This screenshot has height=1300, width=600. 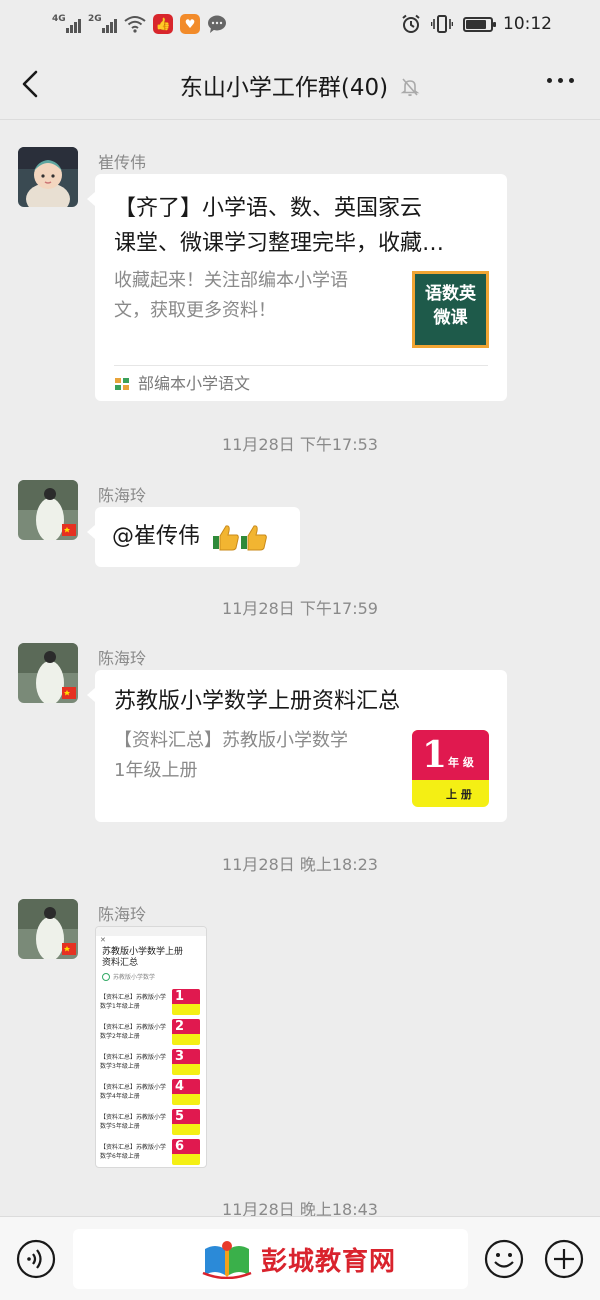 What do you see at coordinates (194, 383) in the screenshot?
I see `card-source-name: 部编本小学语文` at bounding box center [194, 383].